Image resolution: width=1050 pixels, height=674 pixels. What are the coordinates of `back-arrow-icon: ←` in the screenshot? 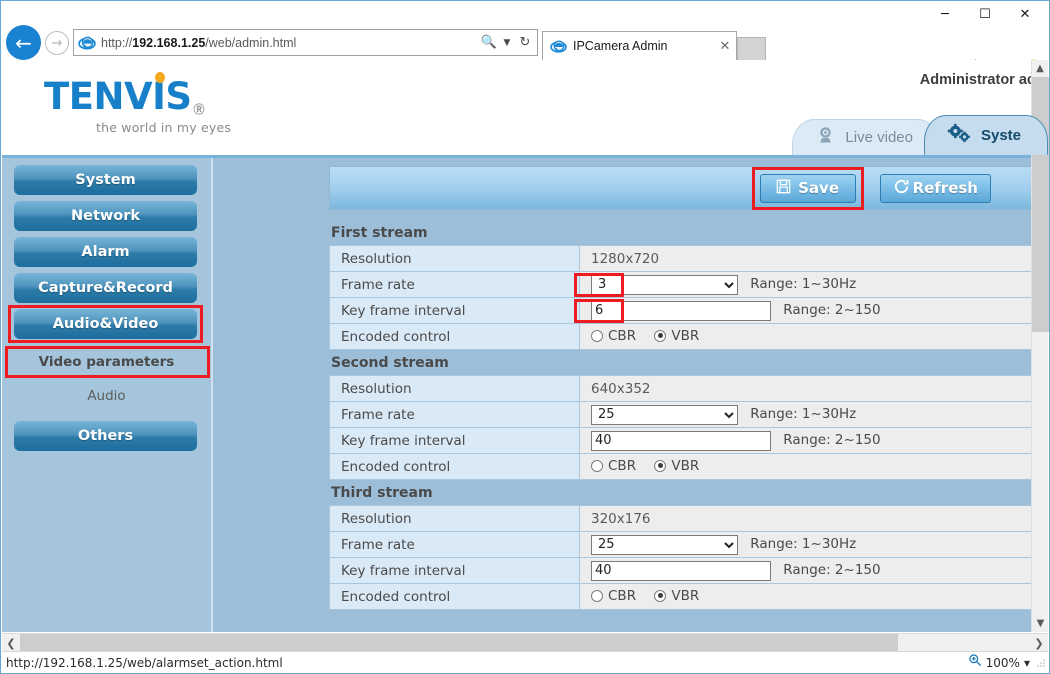 It's located at (23, 42).